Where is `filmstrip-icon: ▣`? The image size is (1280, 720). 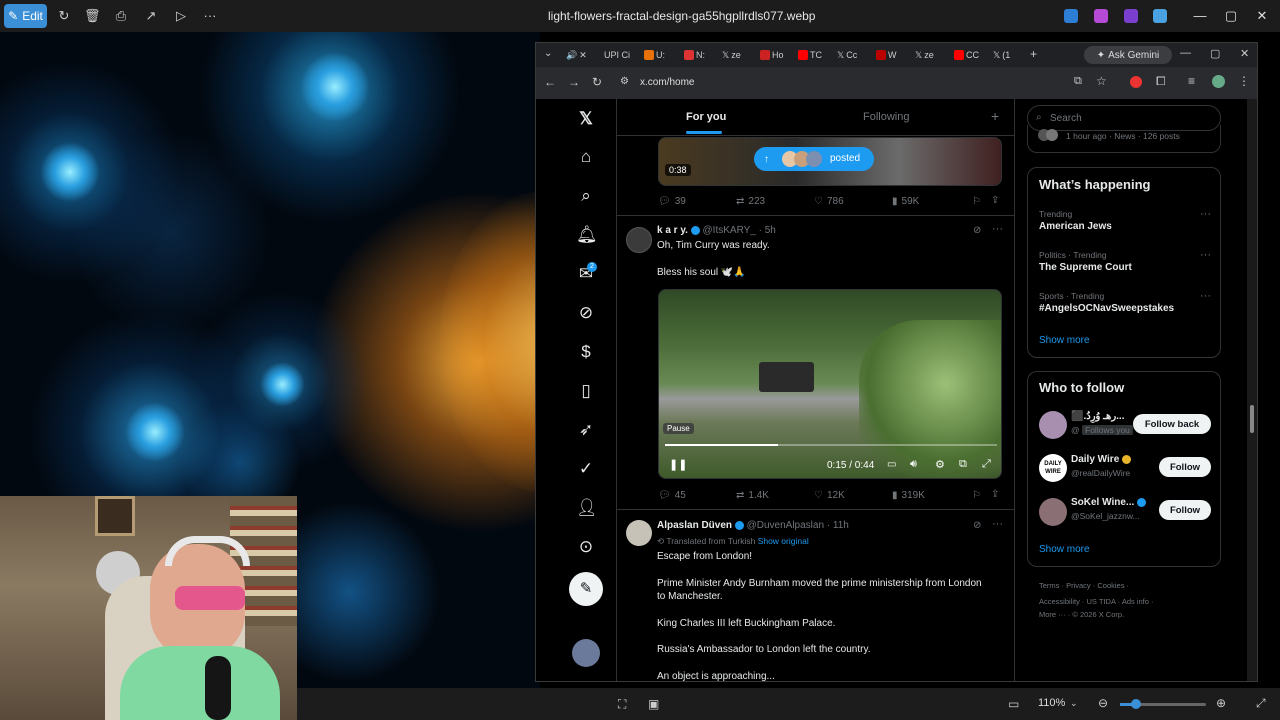
filmstrip-icon: ▣ is located at coordinates (653, 704).